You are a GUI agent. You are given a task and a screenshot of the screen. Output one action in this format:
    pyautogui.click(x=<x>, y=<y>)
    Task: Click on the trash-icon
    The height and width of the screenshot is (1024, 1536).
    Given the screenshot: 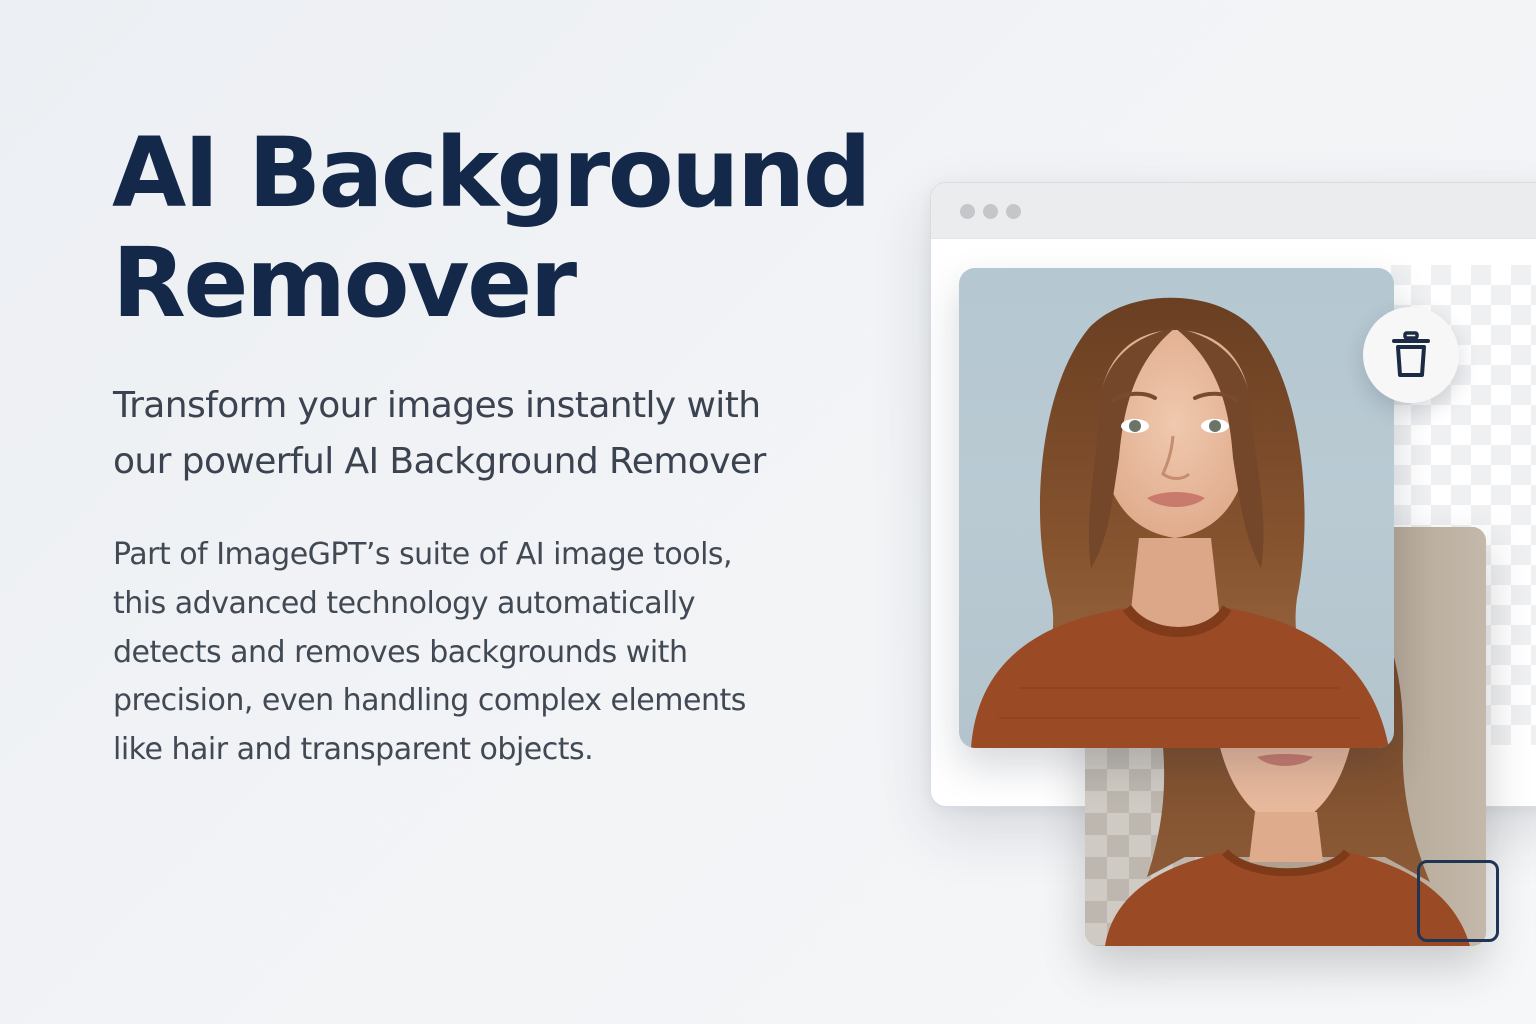 What is the action you would take?
    pyautogui.click(x=1411, y=354)
    